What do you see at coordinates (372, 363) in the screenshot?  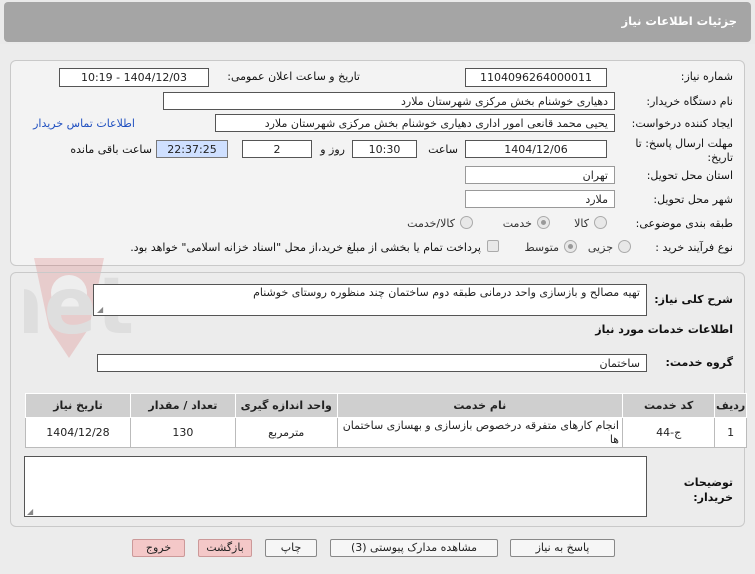 I see `service-group-field: ساختمان` at bounding box center [372, 363].